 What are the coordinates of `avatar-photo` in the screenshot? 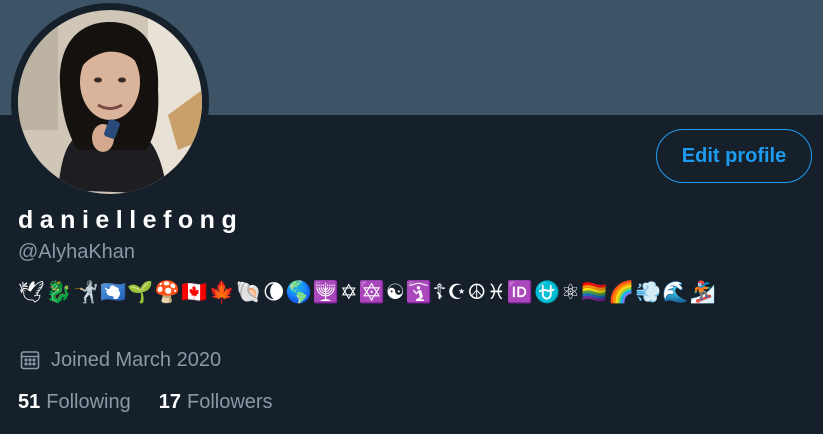 It's located at (110, 102).